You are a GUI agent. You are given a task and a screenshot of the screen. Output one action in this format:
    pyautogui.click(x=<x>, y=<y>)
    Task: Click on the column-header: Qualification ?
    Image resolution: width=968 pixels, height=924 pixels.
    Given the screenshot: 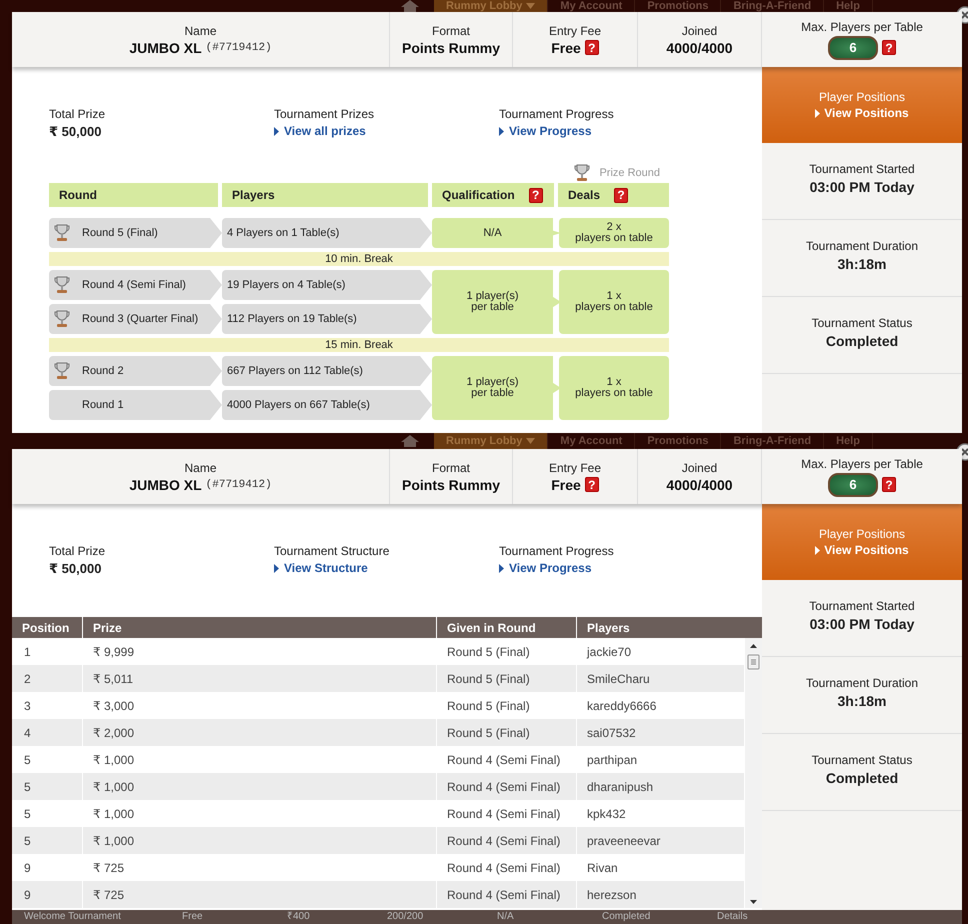 What is the action you would take?
    pyautogui.click(x=493, y=195)
    